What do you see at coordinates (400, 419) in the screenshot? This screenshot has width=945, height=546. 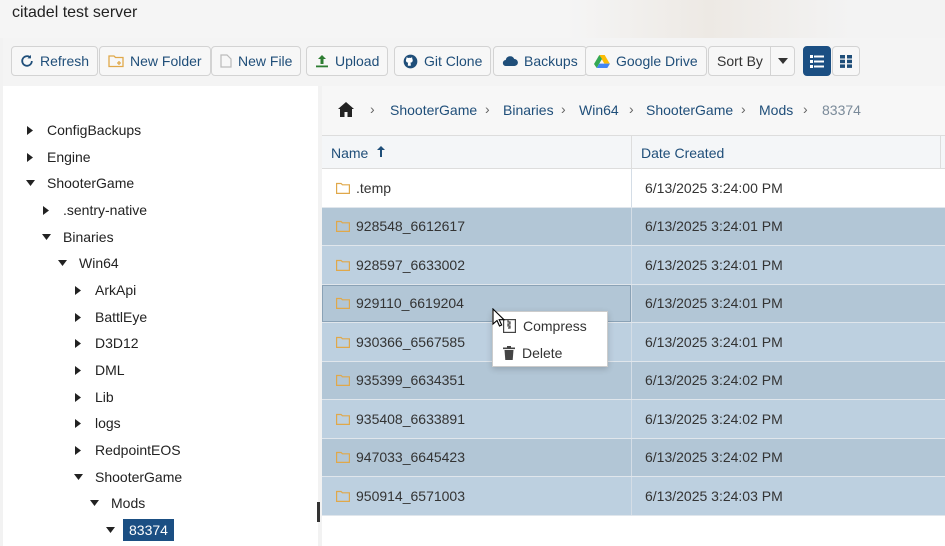 I see `file-name-cell: 935408_6633891` at bounding box center [400, 419].